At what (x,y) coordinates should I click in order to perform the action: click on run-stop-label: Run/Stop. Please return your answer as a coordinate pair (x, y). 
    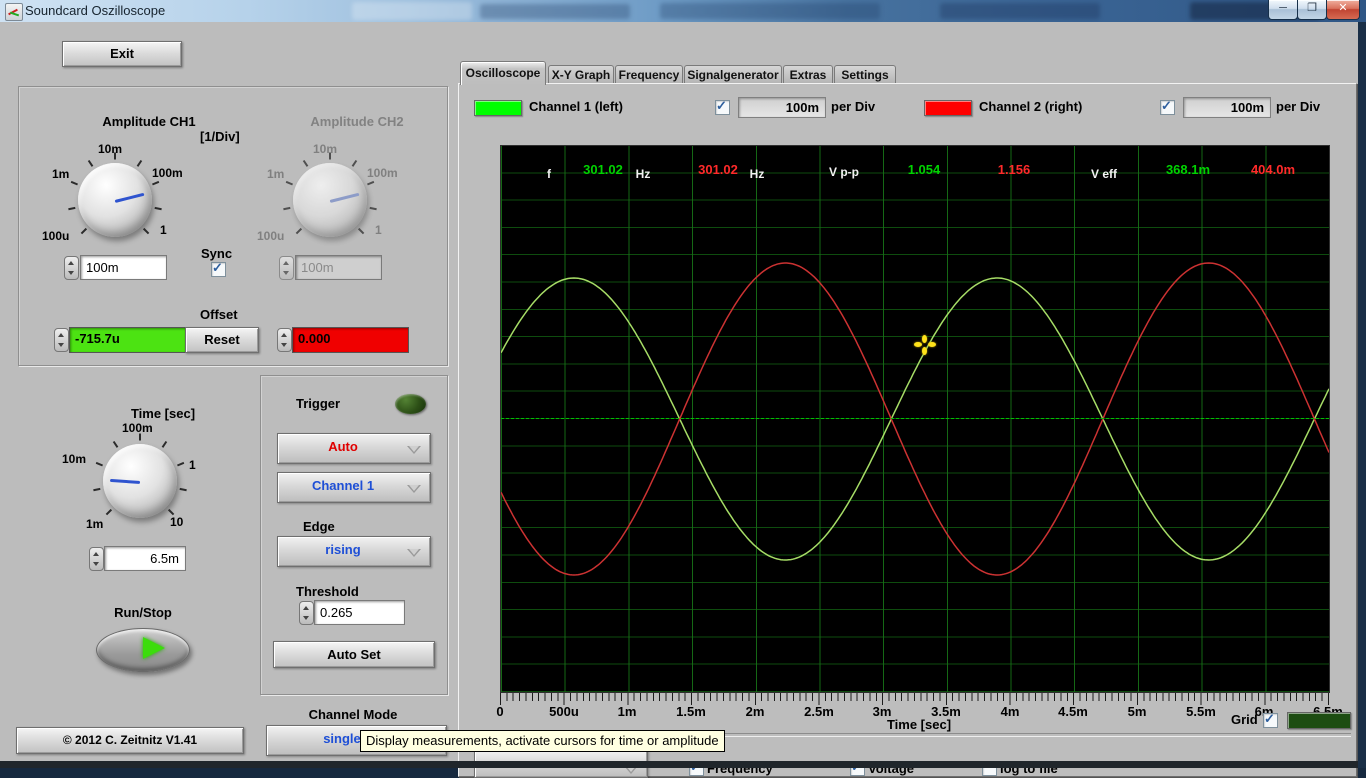
    Looking at the image, I should click on (143, 612).